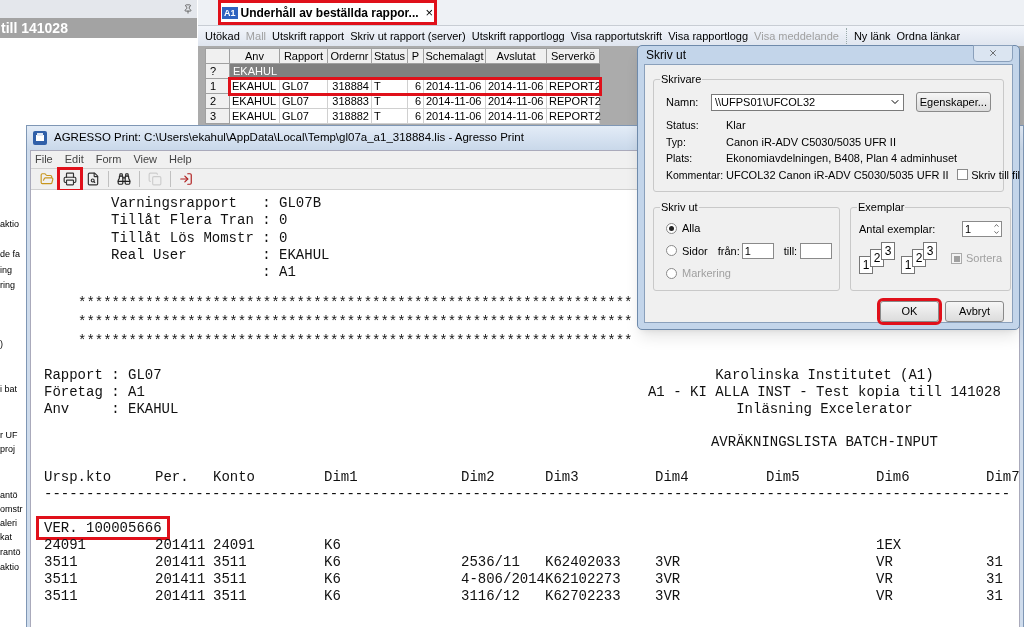 This screenshot has height=627, width=1024. Describe the element at coordinates (993, 53) in the screenshot. I see `close-icon` at that location.